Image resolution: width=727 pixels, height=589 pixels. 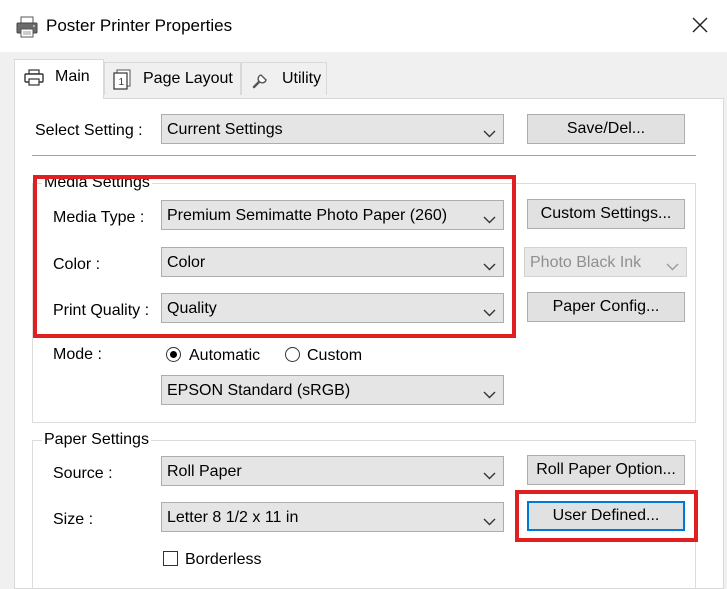 I want to click on ink-combo: Photo Black Ink, so click(x=605, y=262).